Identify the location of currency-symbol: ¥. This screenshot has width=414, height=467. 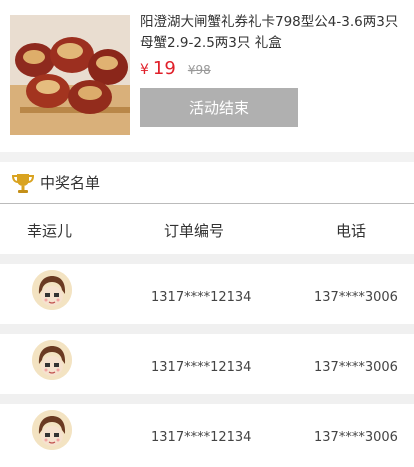
(144, 70).